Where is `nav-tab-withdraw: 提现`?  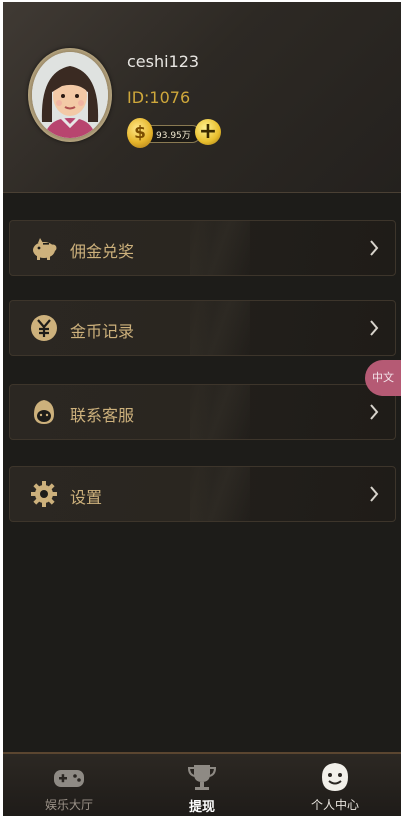
nav-tab-withdraw: 提现 is located at coordinates (202, 785).